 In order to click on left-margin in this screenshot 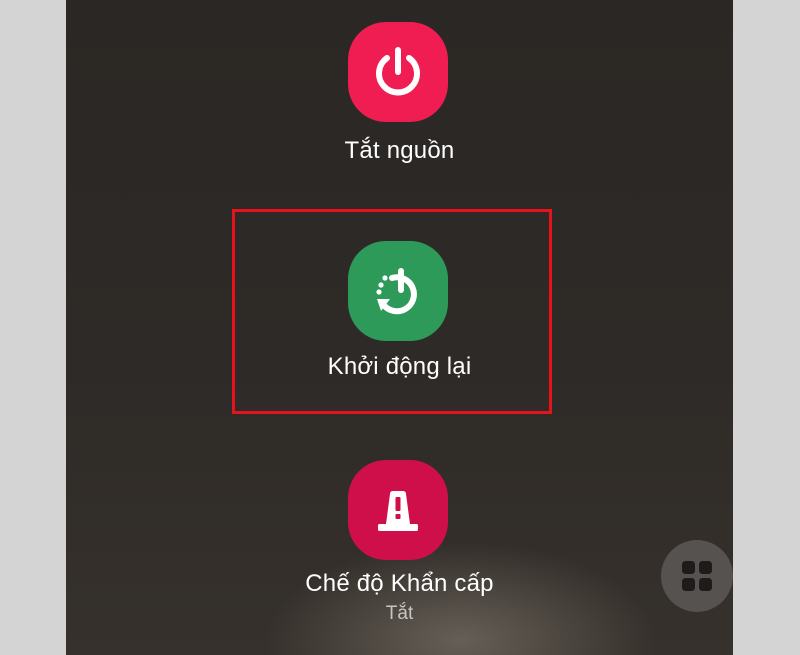, I will do `click(33, 327)`.